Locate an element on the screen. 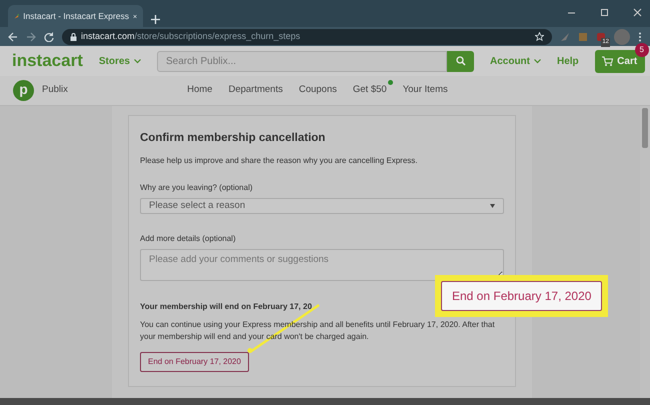  callout-label: End on February 17, 2020 is located at coordinates (521, 296).